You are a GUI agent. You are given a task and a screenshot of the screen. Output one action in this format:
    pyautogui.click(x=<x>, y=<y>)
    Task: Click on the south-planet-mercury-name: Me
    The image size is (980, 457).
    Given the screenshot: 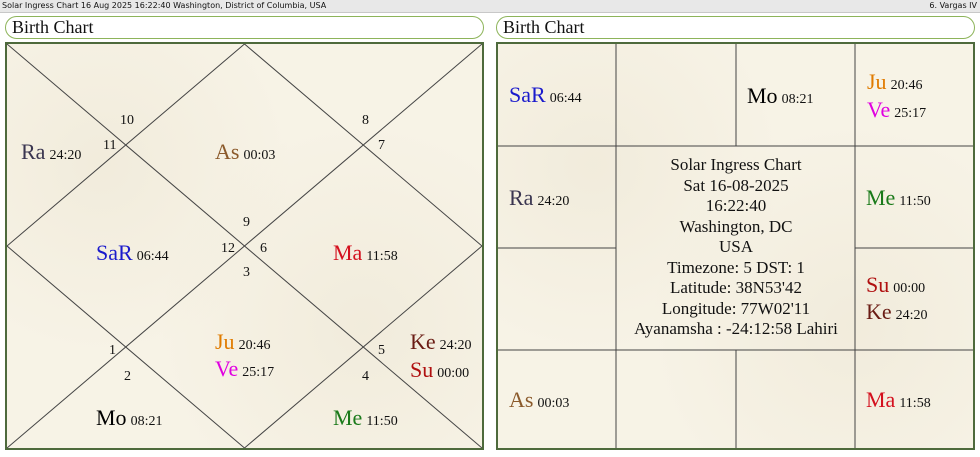 What is the action you would take?
    pyautogui.click(x=881, y=197)
    